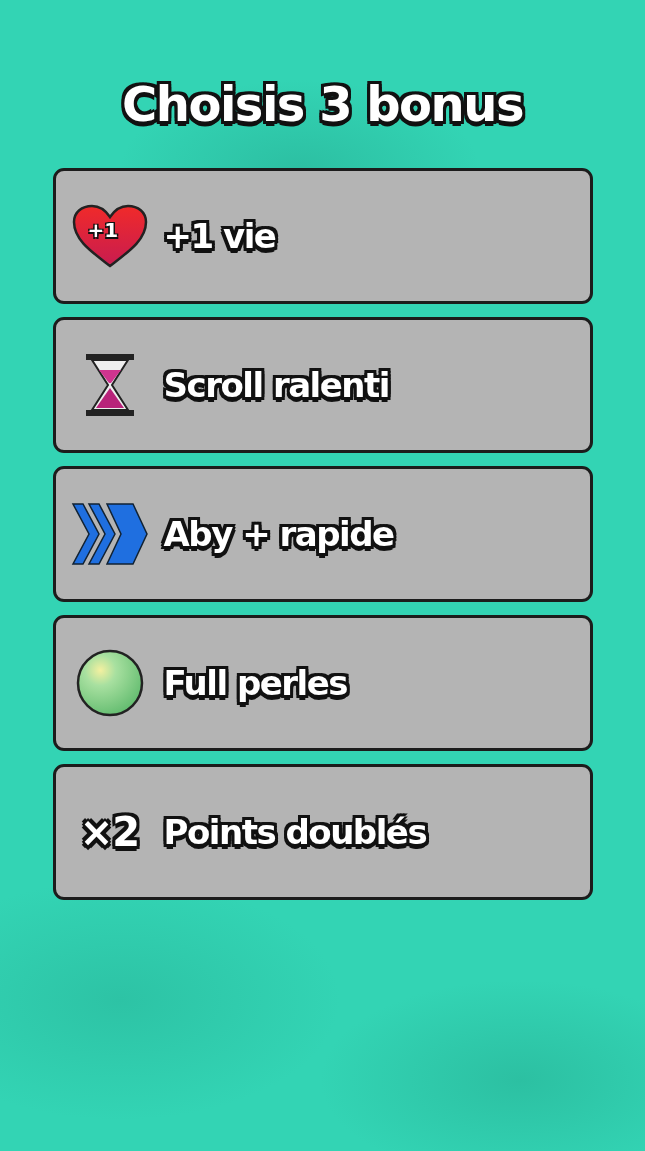 The width and height of the screenshot is (645, 1151). I want to click on multiplier-text: ×2, so click(109, 832).